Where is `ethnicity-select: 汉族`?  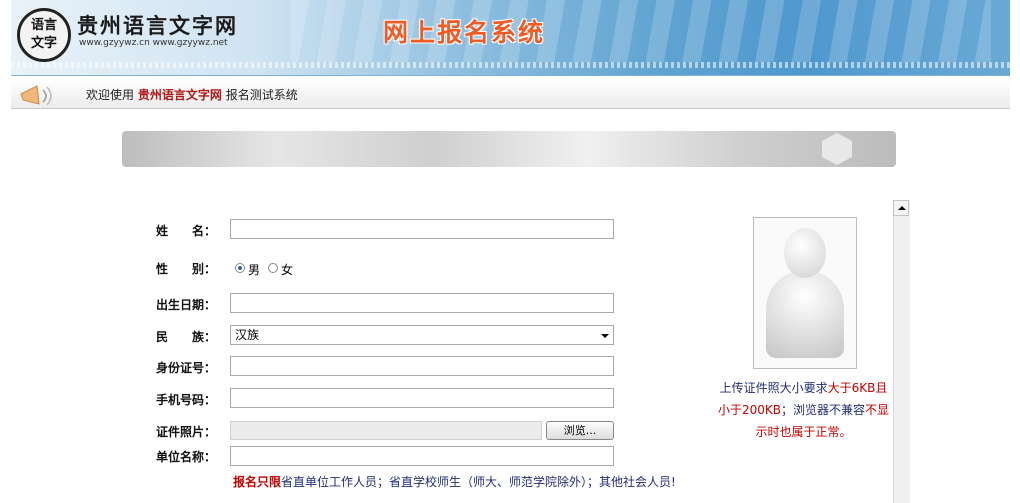
ethnicity-select: 汉族 is located at coordinates (422, 335).